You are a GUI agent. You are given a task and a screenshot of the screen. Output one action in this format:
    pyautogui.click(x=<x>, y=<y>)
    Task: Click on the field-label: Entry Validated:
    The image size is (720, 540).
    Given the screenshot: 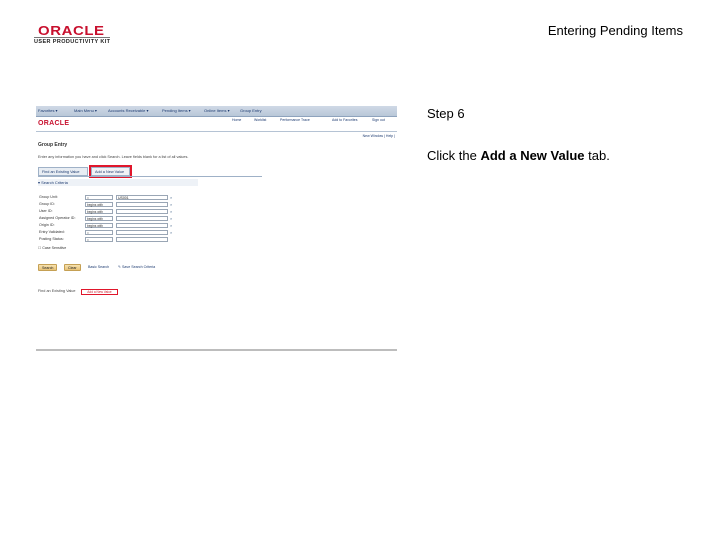 What is the action you would take?
    pyautogui.click(x=52, y=232)
    